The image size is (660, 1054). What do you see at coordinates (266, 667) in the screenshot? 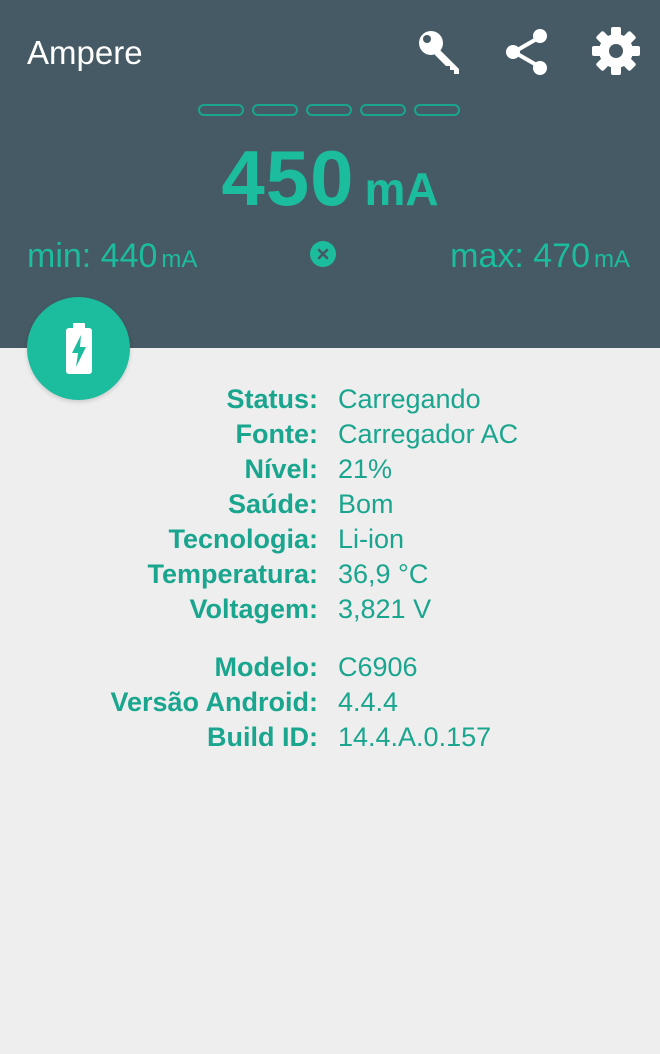
I see `info-label: Modelo:` at bounding box center [266, 667].